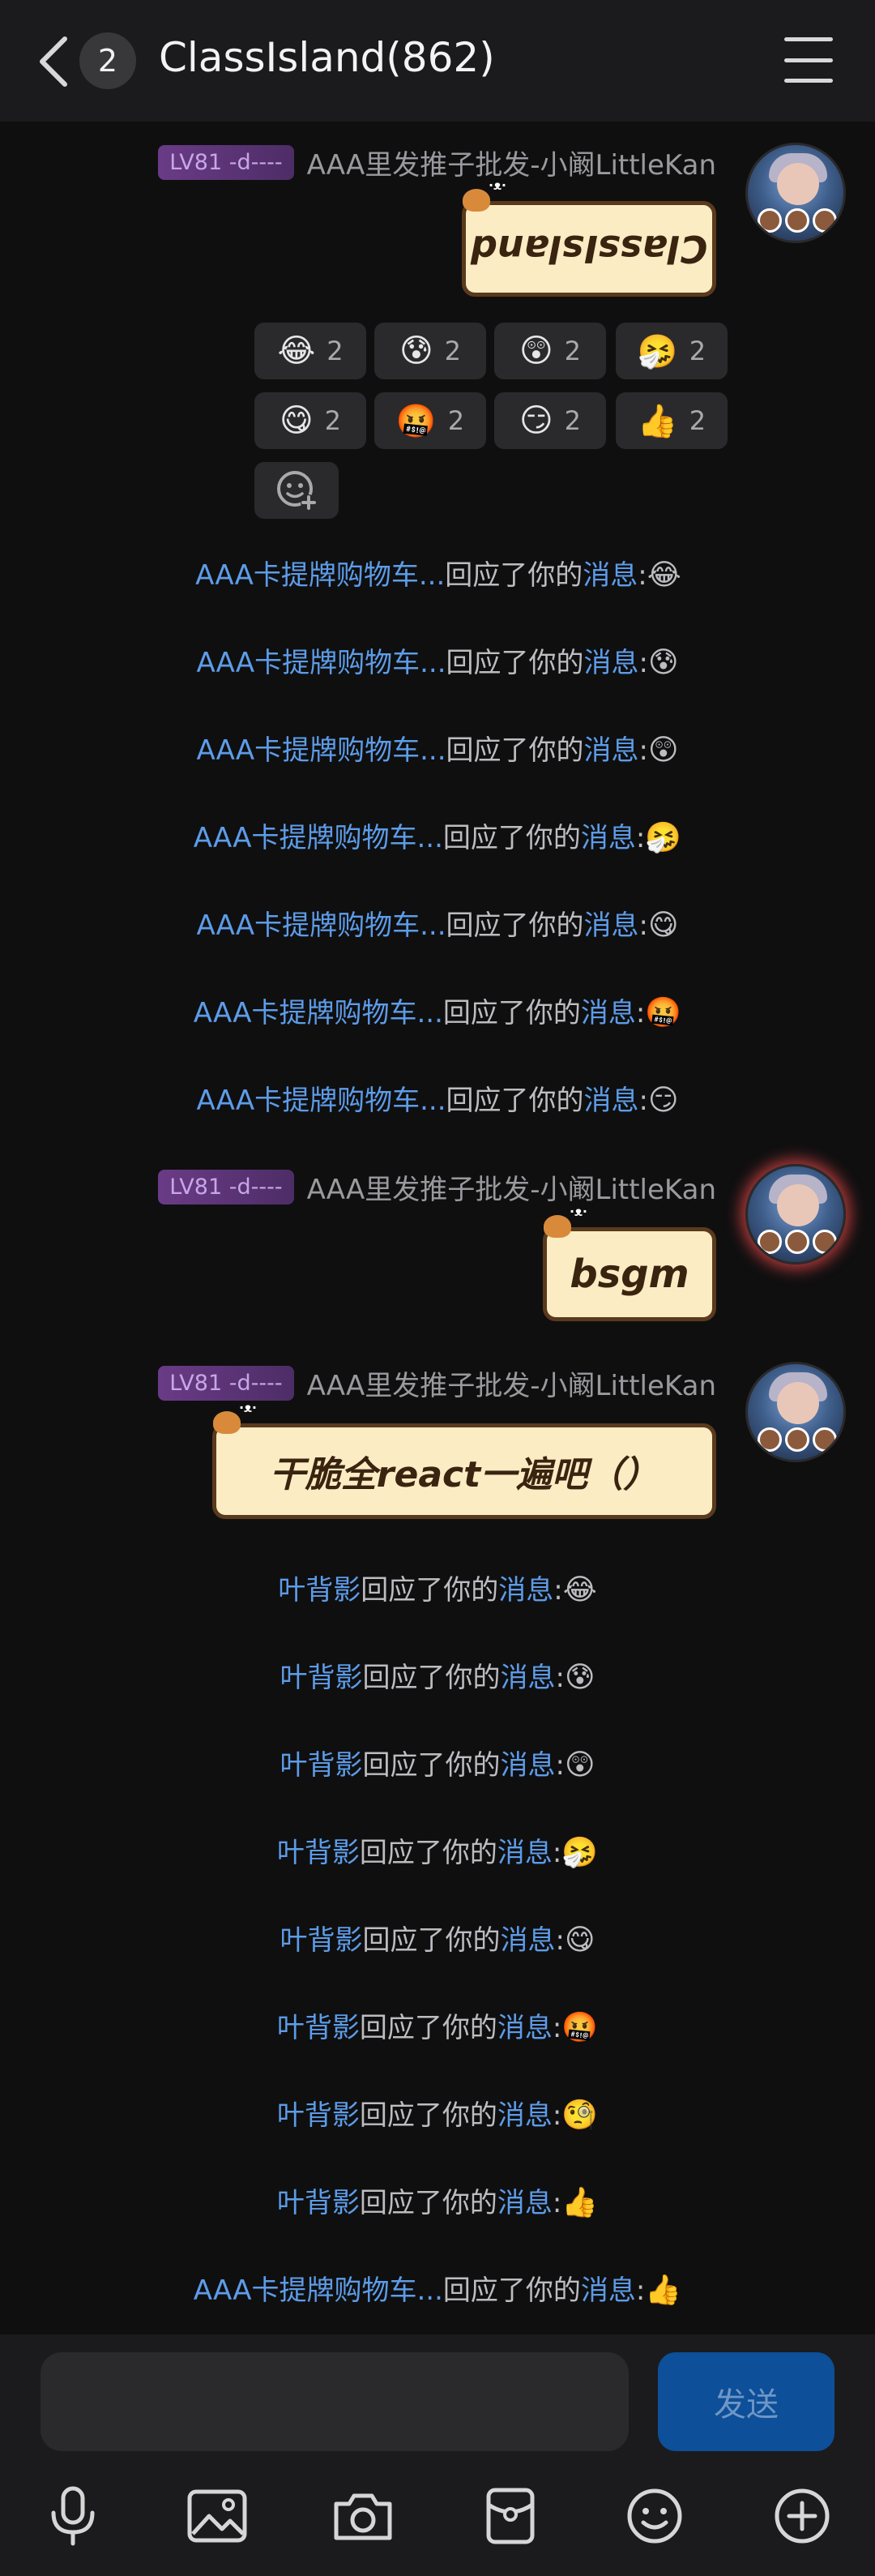  Describe the element at coordinates (629, 1262) in the screenshot. I see `message-bubble: bsgm` at that location.